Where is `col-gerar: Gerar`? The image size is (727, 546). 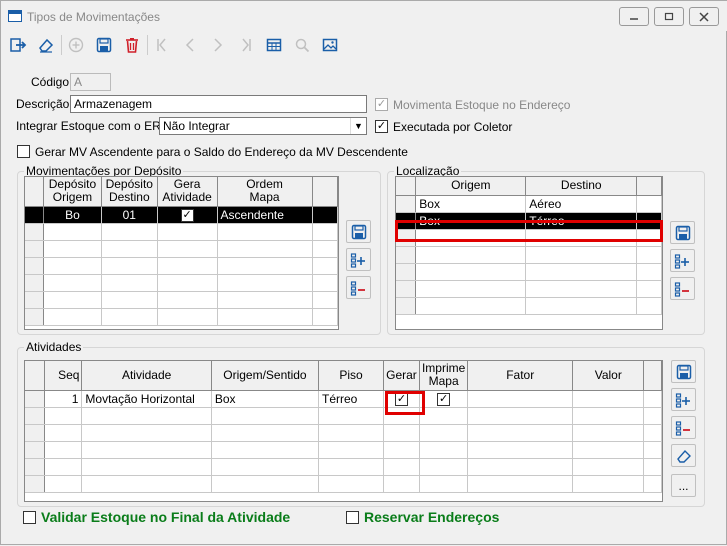
col-gerar: Gerar is located at coordinates (401, 376).